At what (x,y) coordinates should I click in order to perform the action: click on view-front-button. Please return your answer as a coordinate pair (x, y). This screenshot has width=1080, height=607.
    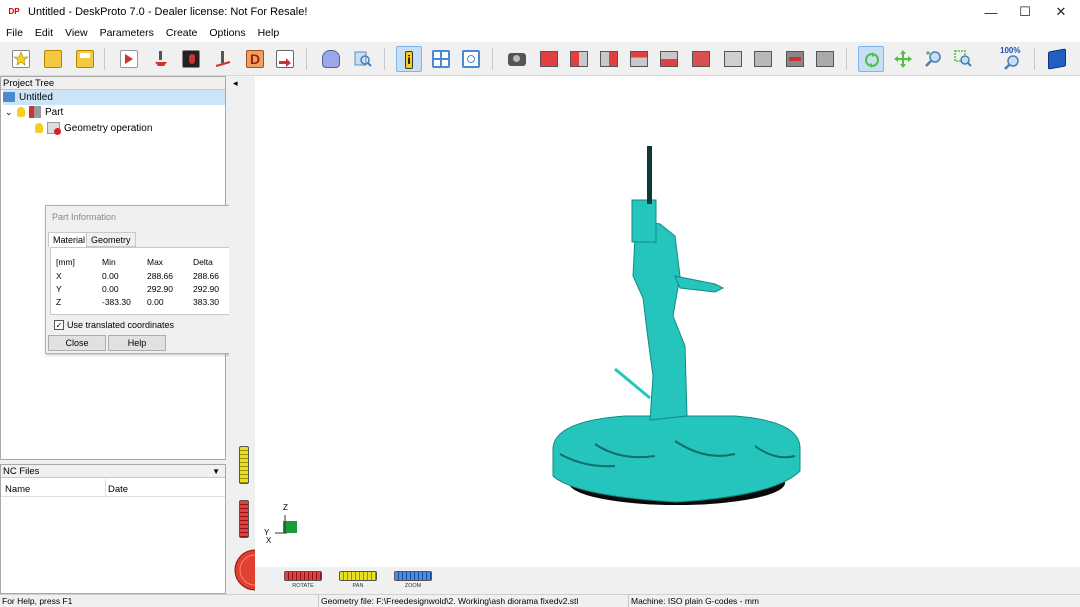
    Looking at the image, I should click on (549, 59).